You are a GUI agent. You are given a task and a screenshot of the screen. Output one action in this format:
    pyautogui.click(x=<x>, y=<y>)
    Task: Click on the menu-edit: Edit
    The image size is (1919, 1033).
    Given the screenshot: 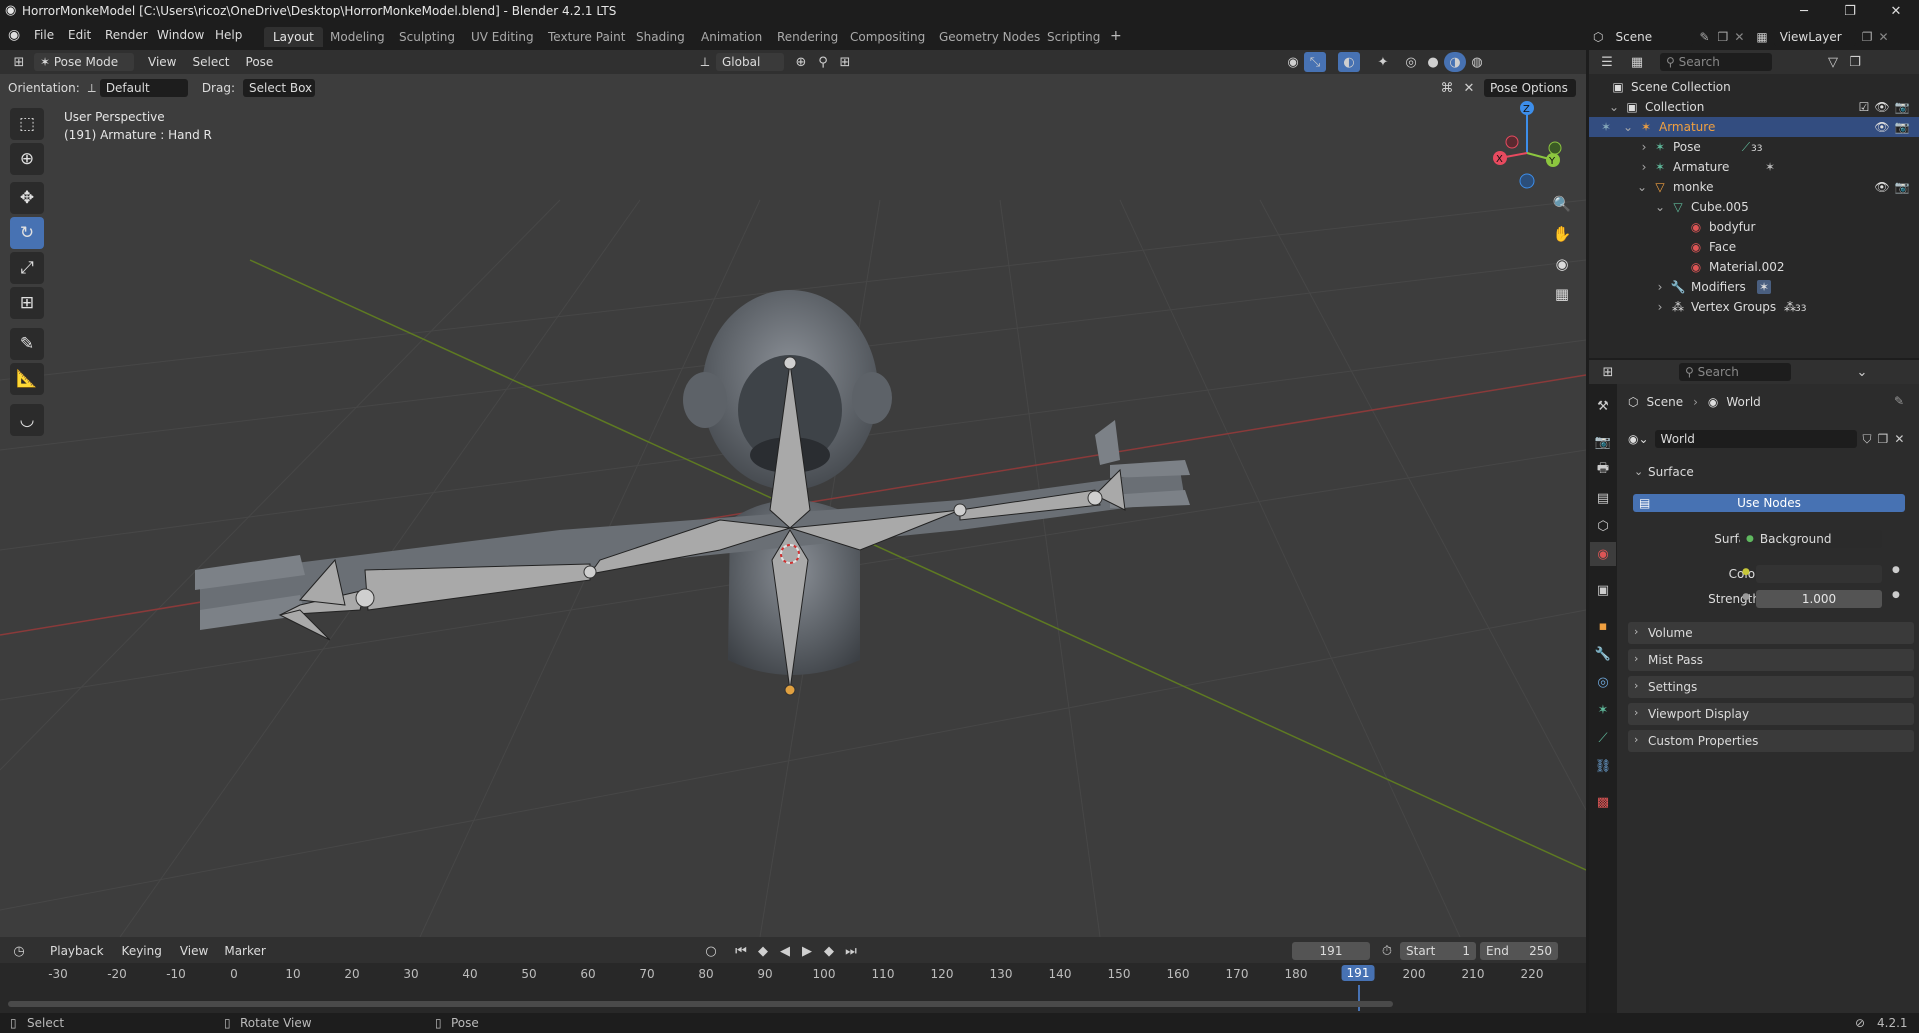 What is the action you would take?
    pyautogui.click(x=79, y=35)
    